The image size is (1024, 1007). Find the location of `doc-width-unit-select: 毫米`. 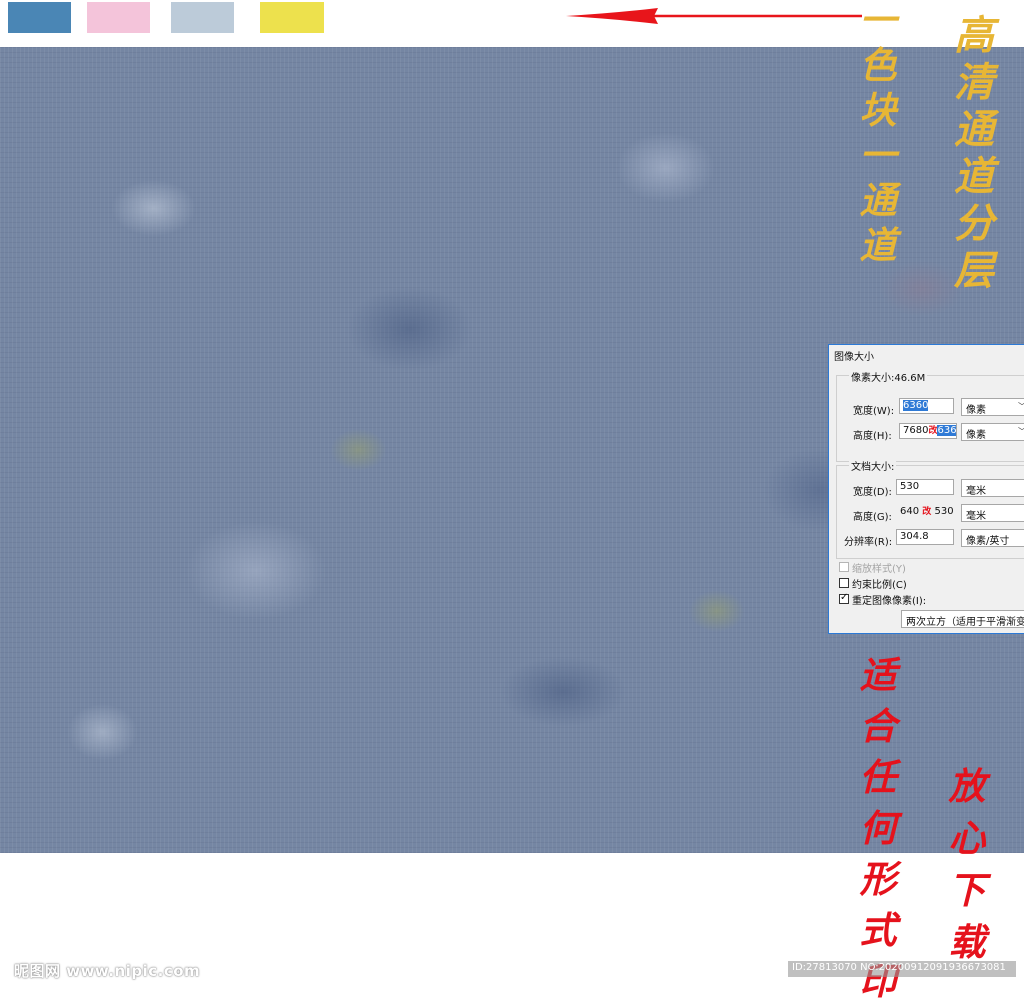

doc-width-unit-select: 毫米 is located at coordinates (992, 488).